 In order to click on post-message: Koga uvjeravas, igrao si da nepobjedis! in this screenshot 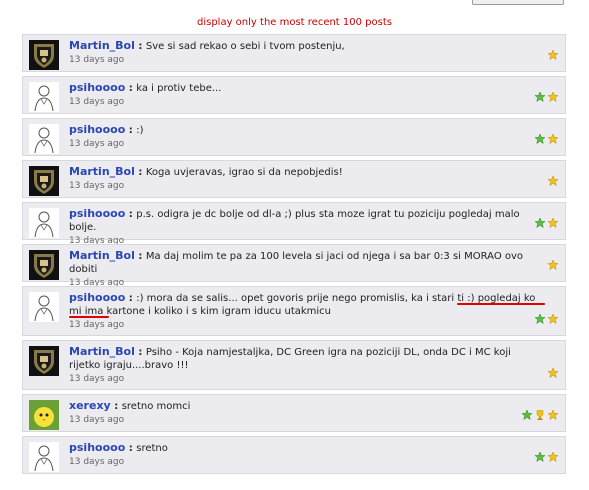, I will do `click(244, 172)`.